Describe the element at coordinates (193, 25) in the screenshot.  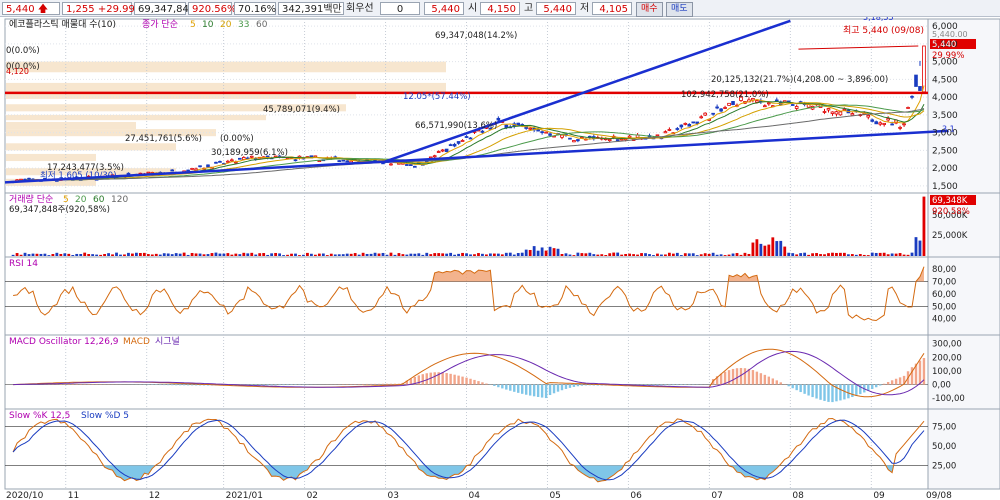
I see `ma-legend-period: 5` at that location.